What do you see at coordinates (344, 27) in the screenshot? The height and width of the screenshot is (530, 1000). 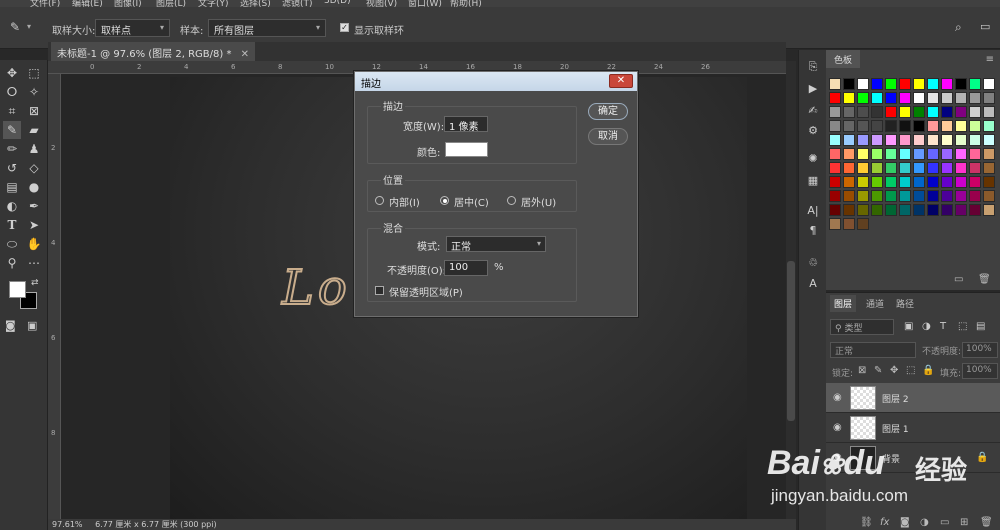 I see `show-ring-checkbox: ✓` at bounding box center [344, 27].